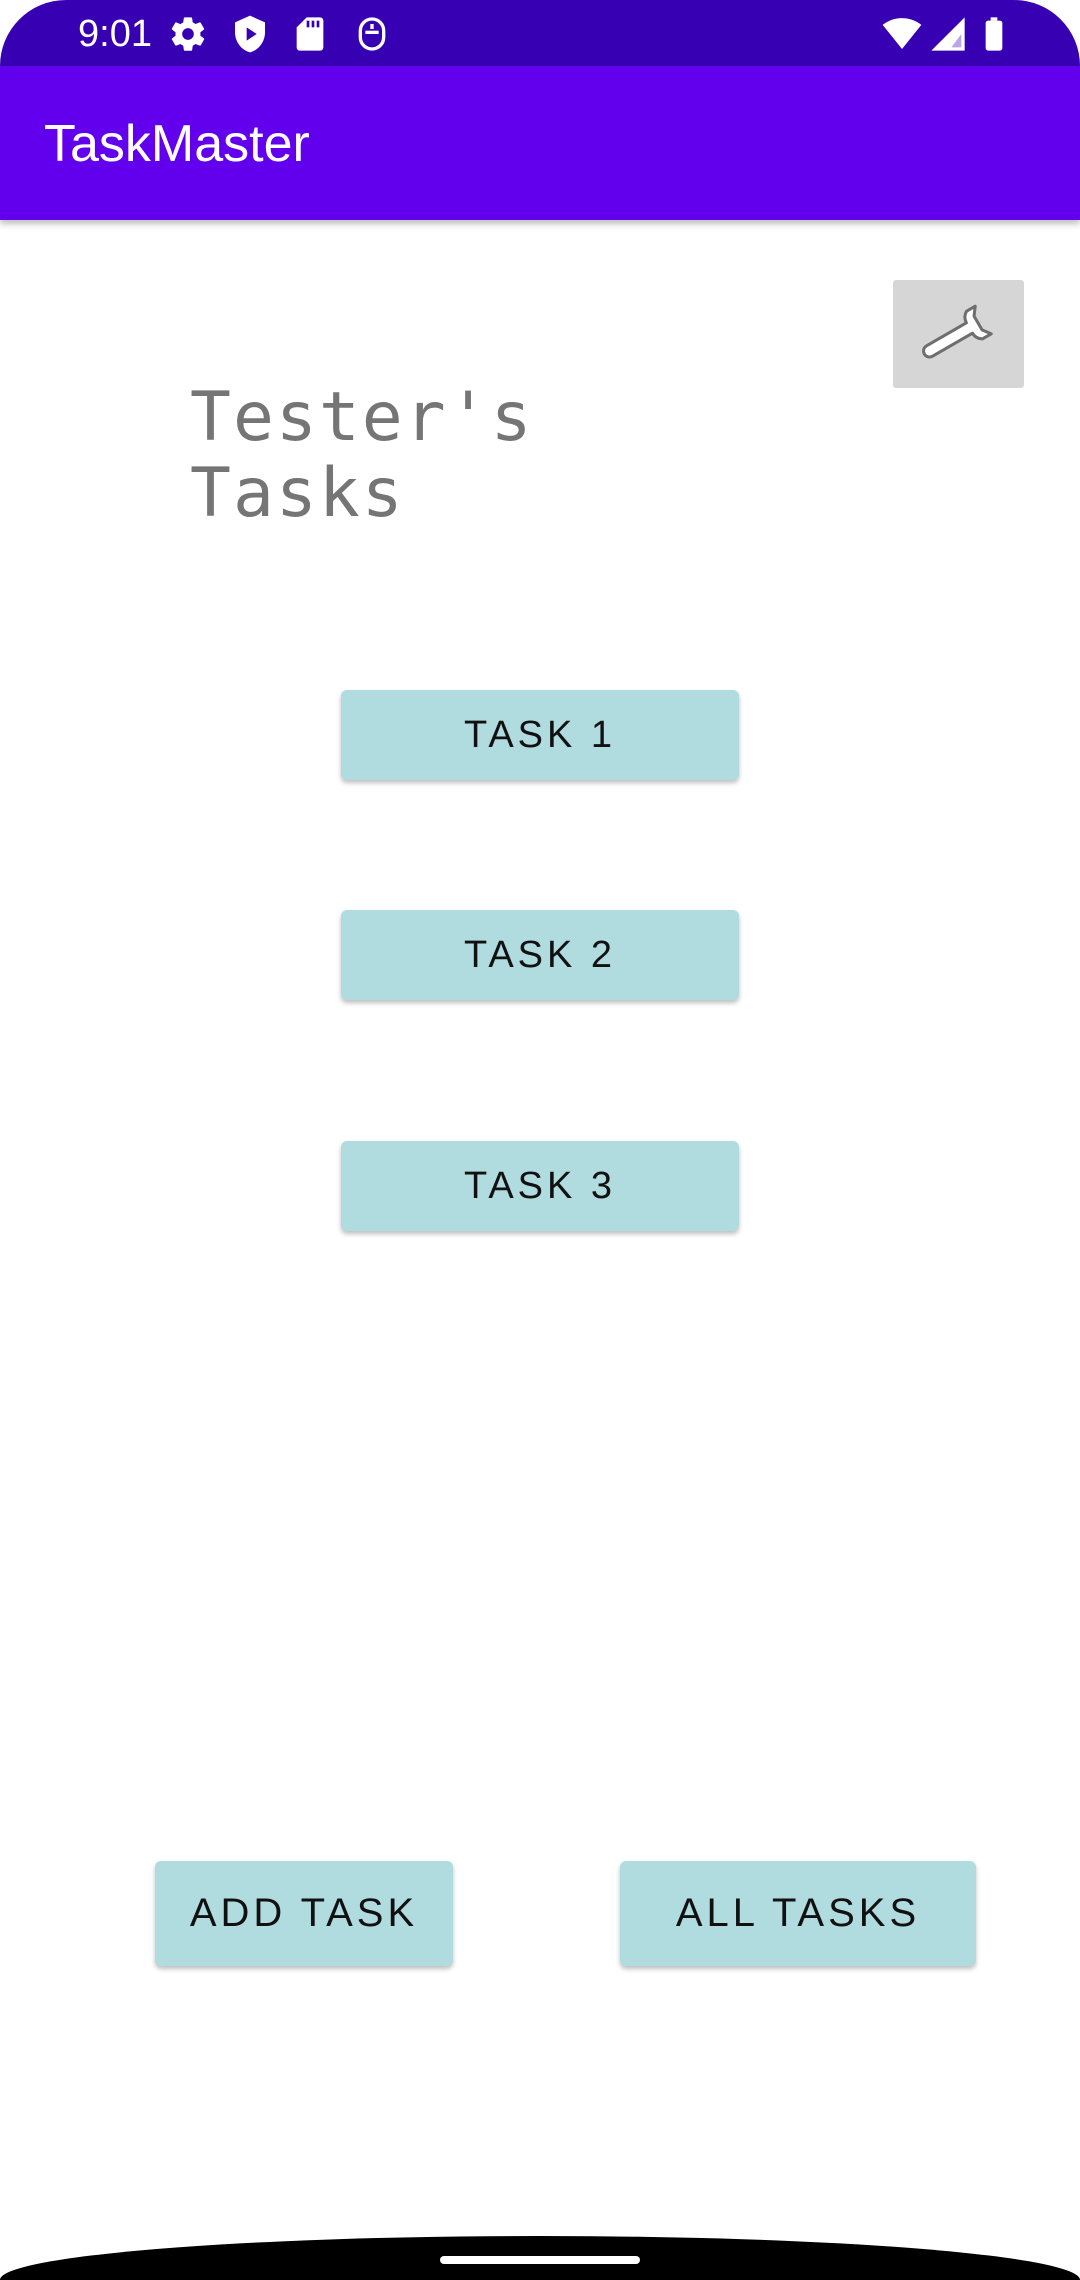 The height and width of the screenshot is (2280, 1080). I want to click on page-heading: Tester's Tasks, so click(362, 455).